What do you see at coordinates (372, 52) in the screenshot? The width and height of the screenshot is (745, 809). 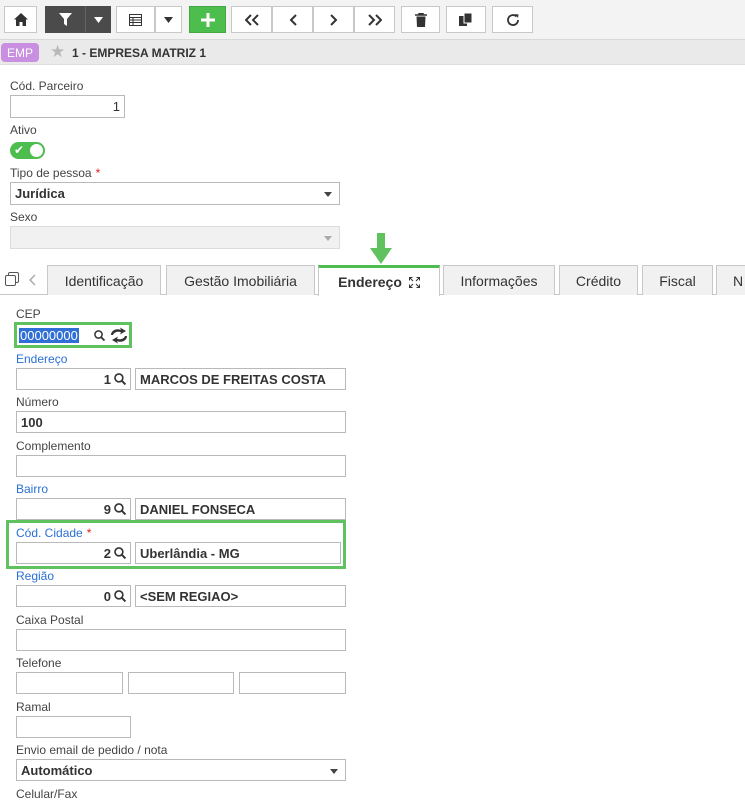 I see `company-bar: EMP ★ 1 - EMPRESA MATRIZ 1` at bounding box center [372, 52].